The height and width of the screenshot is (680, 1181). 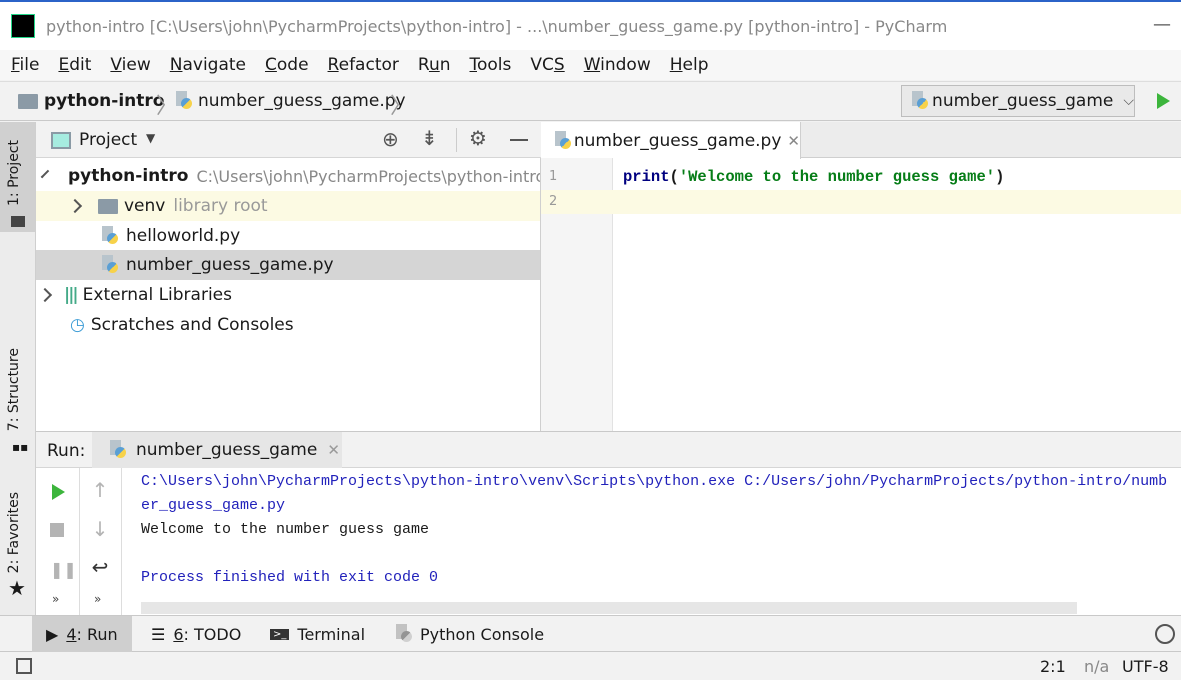 I want to click on list-icon: ☰, so click(x=158, y=634).